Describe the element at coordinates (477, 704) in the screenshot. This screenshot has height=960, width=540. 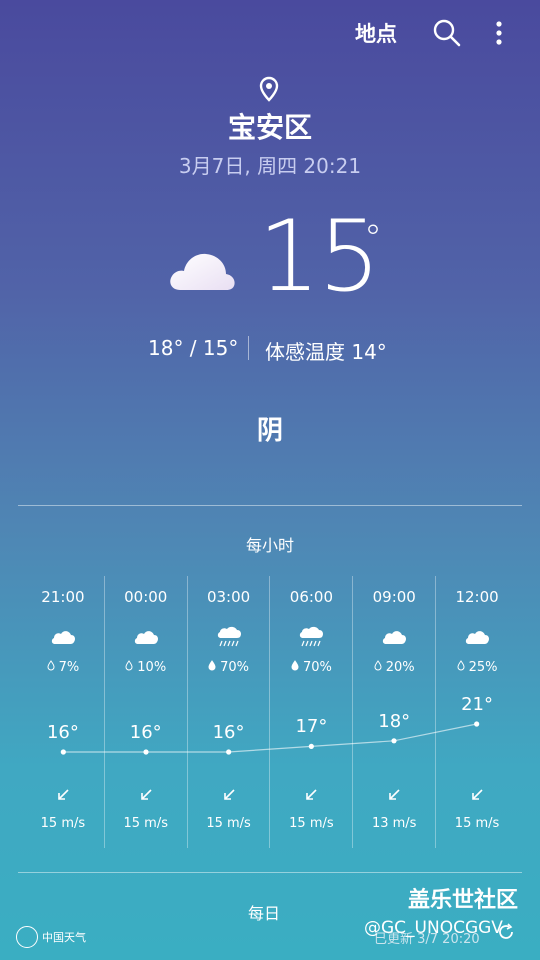
I see `hour-temperature: 21°` at that location.